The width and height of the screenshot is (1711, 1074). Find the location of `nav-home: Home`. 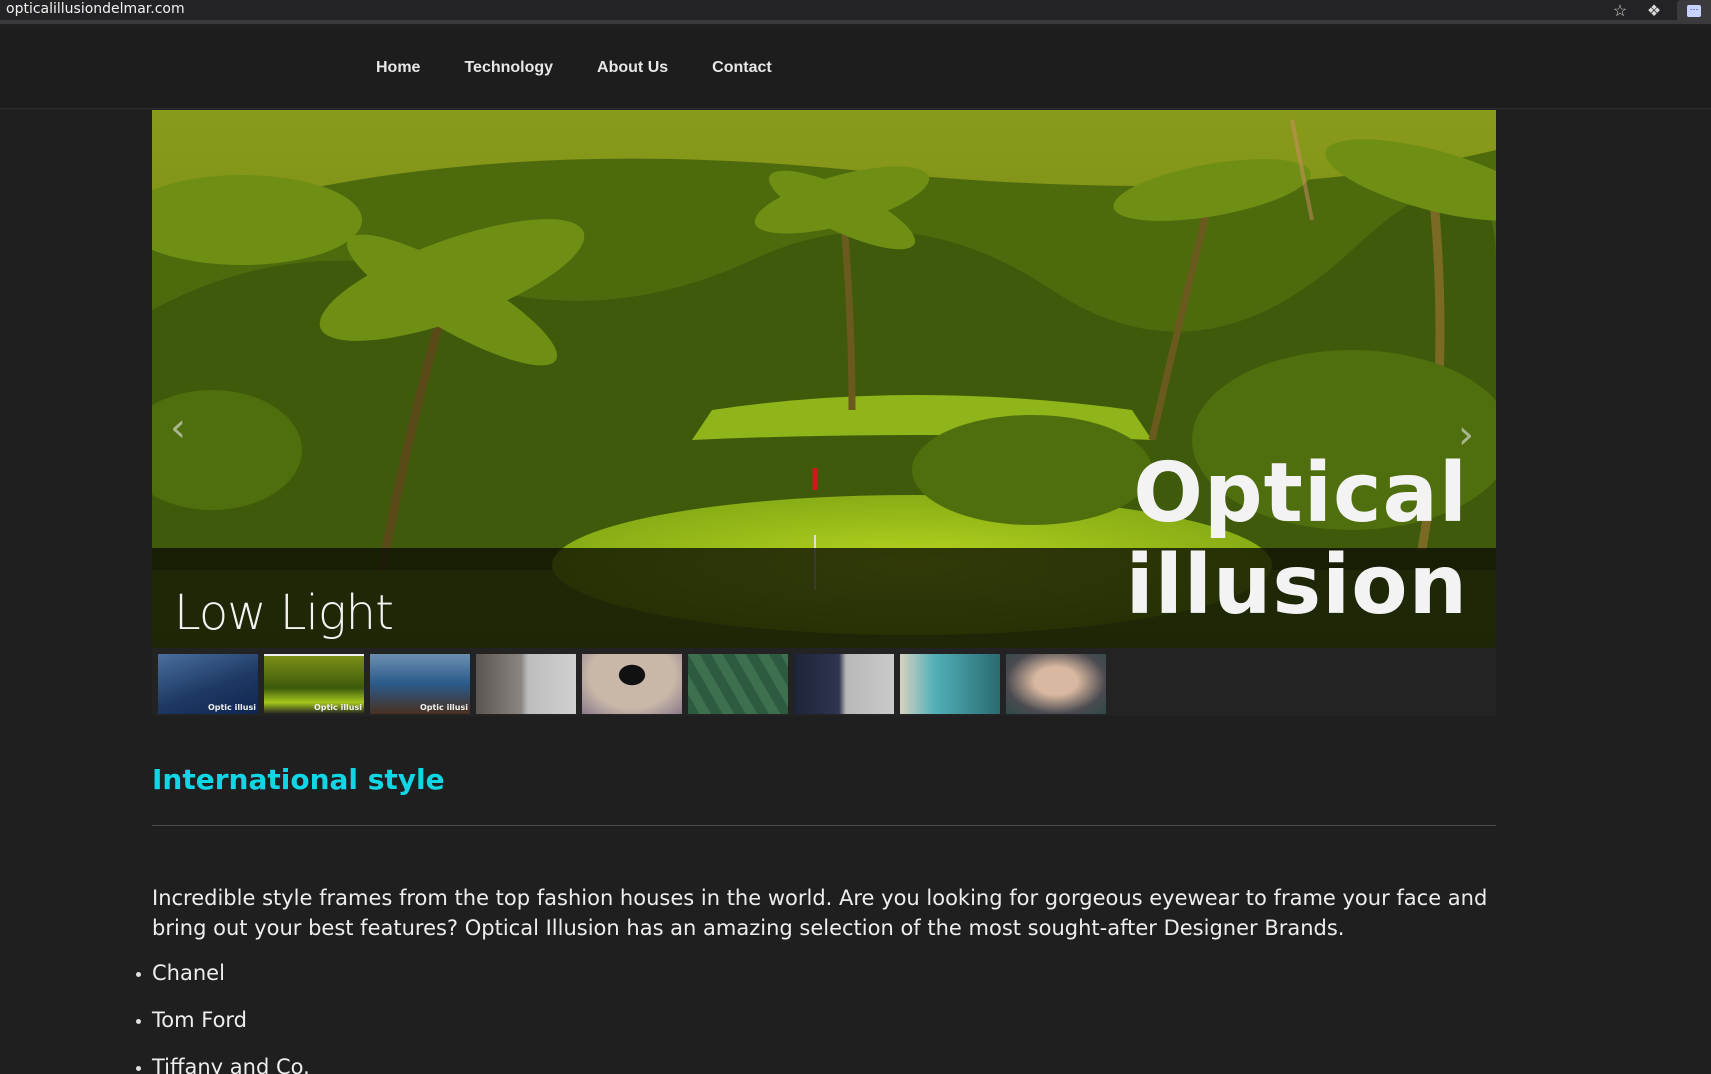

nav-home: Home is located at coordinates (398, 68).